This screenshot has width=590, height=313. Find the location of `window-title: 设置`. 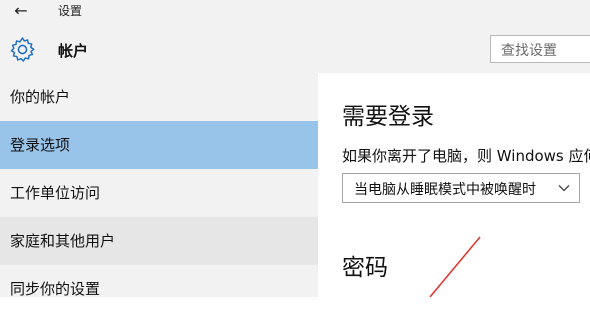

window-title: 设置 is located at coordinates (70, 11).